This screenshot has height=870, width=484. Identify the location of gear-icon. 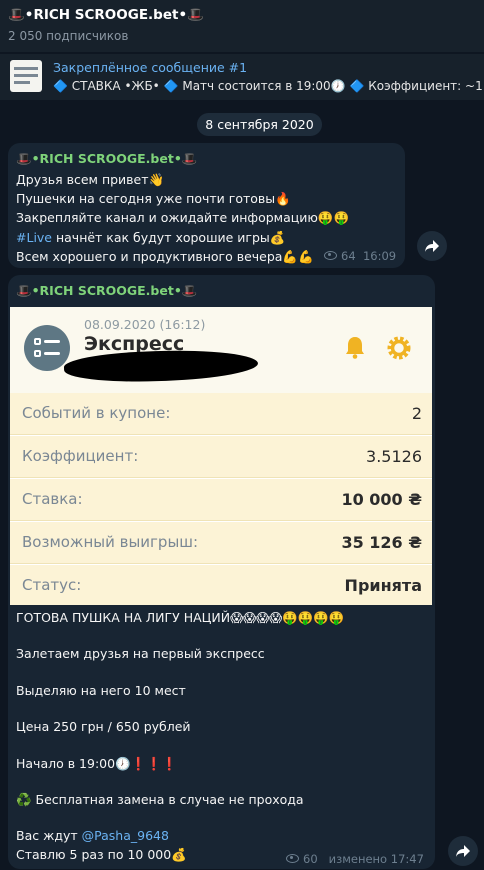
(399, 348).